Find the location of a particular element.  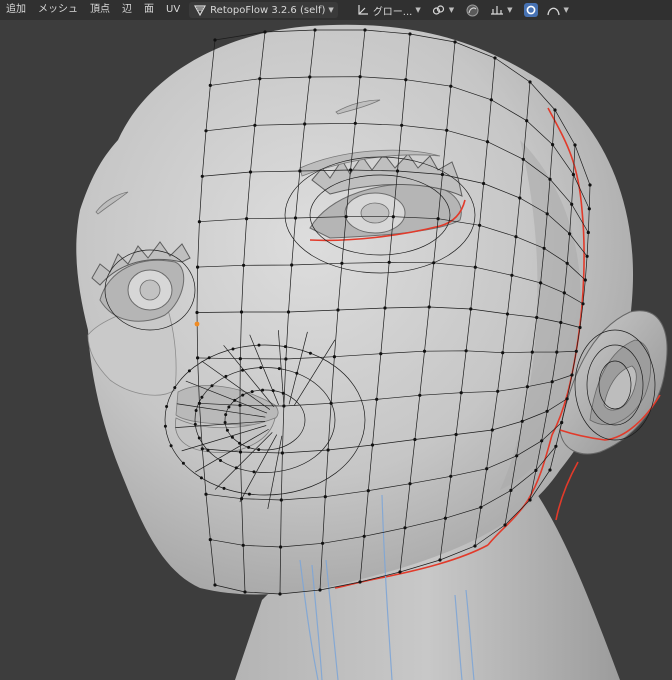

xray-toggle is located at coordinates (531, 10).